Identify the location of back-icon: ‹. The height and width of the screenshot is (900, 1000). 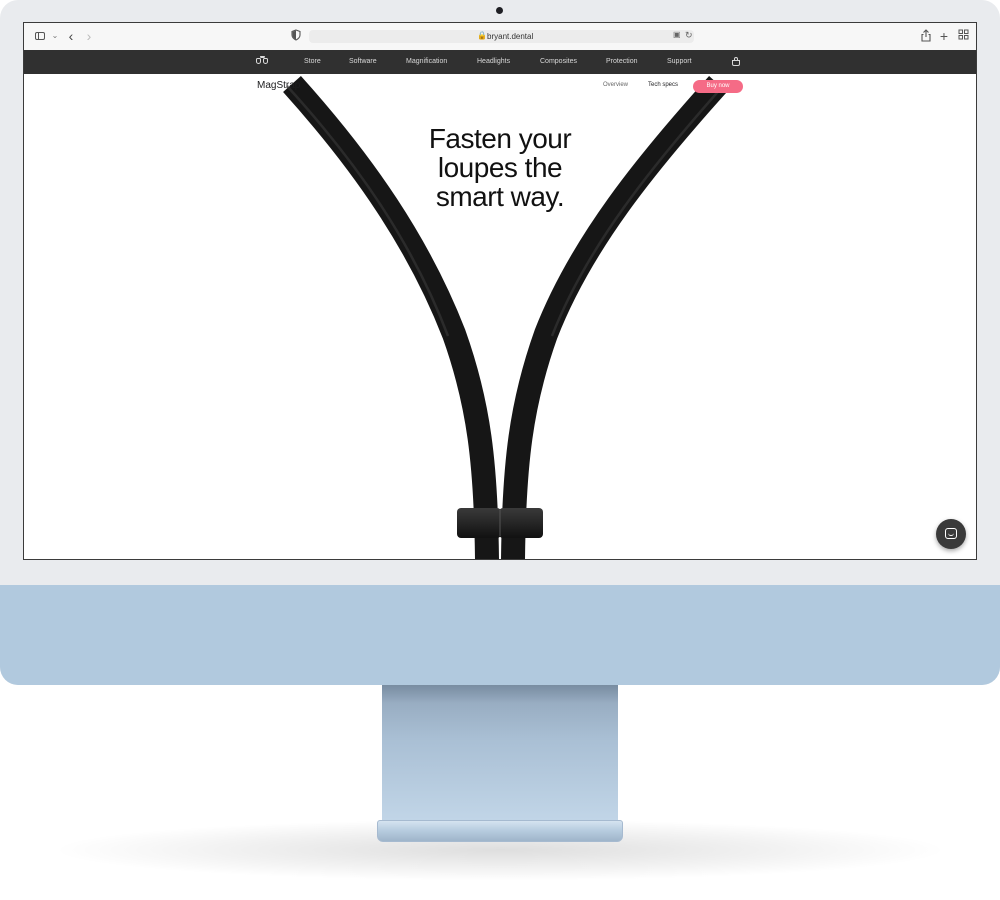
(71, 36).